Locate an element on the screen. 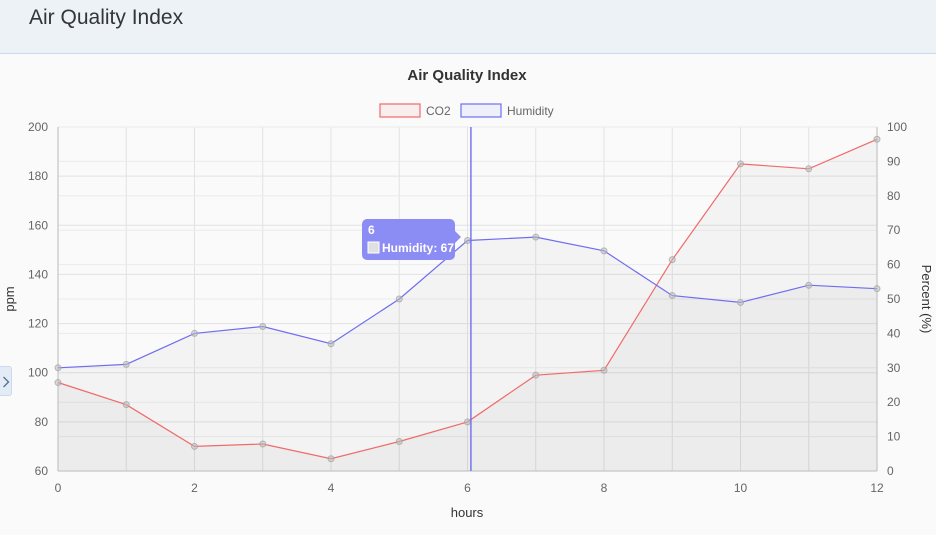 This screenshot has height=535, width=936. x-tick-label: 8 is located at coordinates (604, 488).